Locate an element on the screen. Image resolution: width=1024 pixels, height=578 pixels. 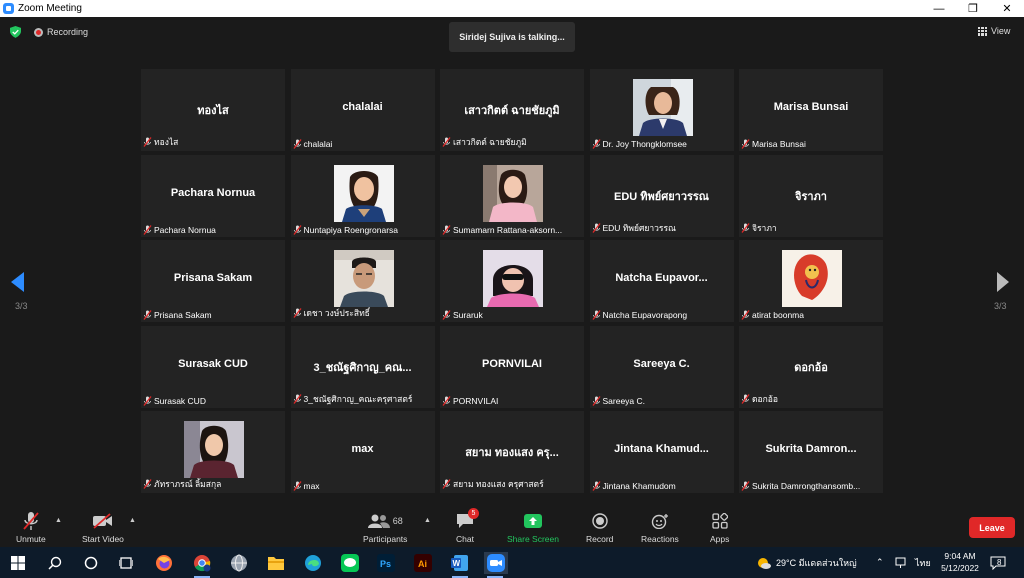
notification-center: 8 is located at coordinates (998, 562).